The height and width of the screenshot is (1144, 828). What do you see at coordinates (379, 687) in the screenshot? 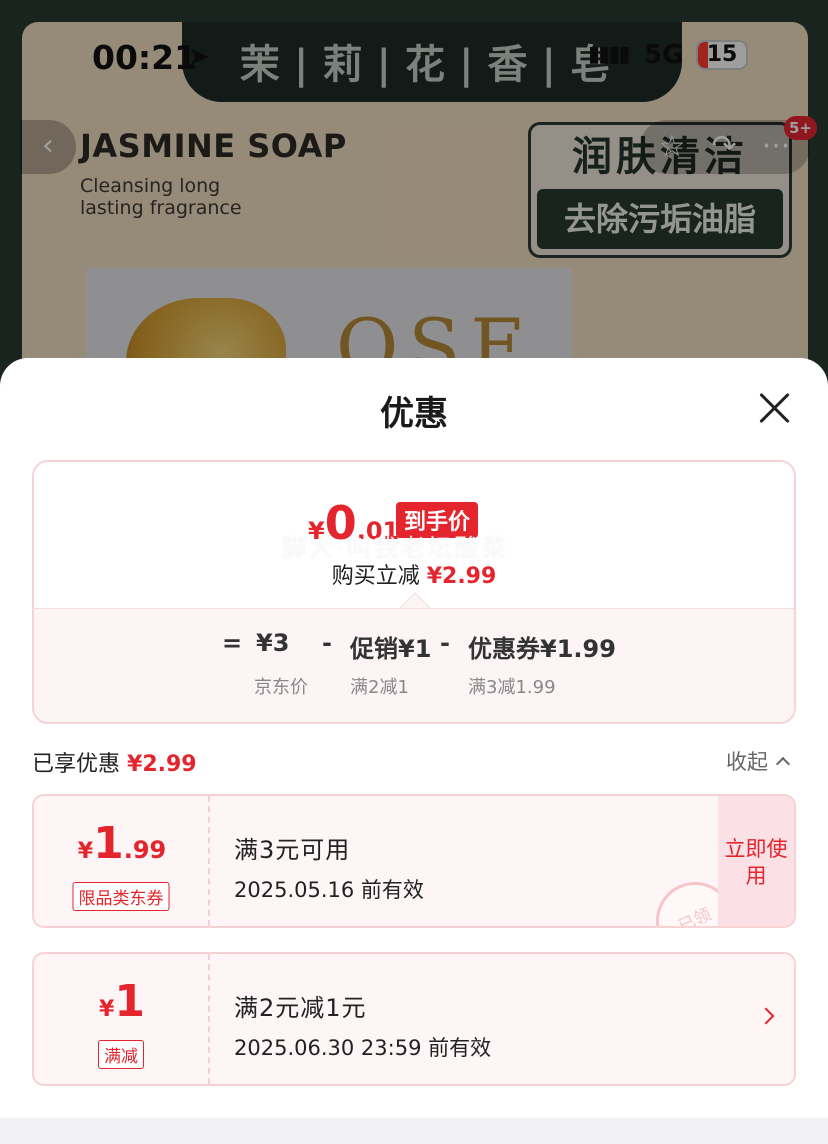
I see `promo-discount-sub: 满2减1` at bounding box center [379, 687].